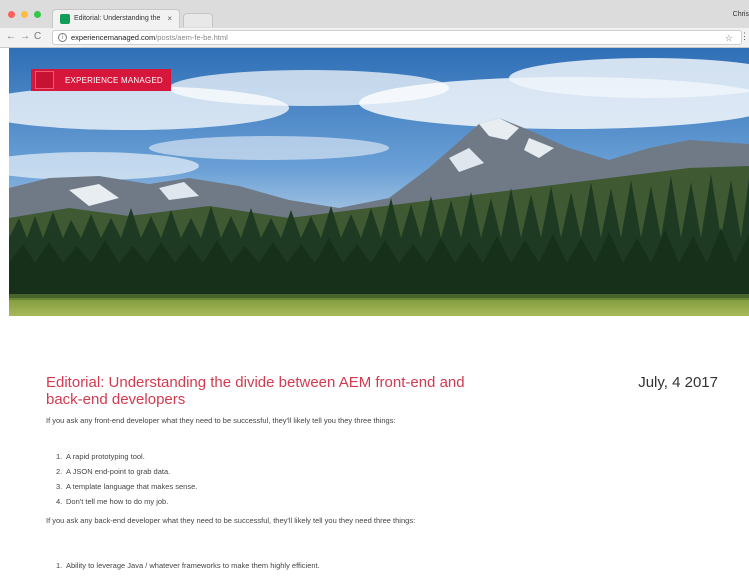 Image resolution: width=749 pixels, height=577 pixels. What do you see at coordinates (65, 19) in the screenshot?
I see `favicon-icon` at bounding box center [65, 19].